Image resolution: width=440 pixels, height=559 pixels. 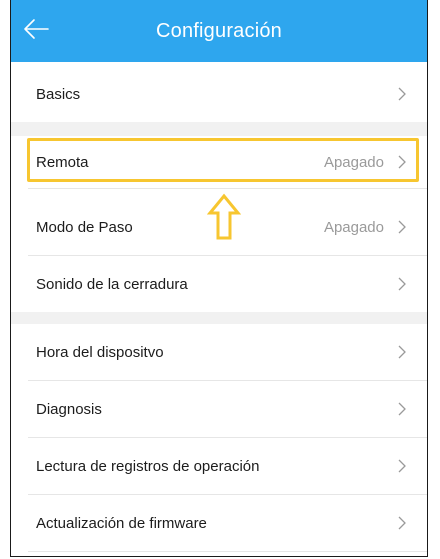 I want to click on settings-row-lectura-registros: Lectura de registros de operación, so click(x=219, y=466).